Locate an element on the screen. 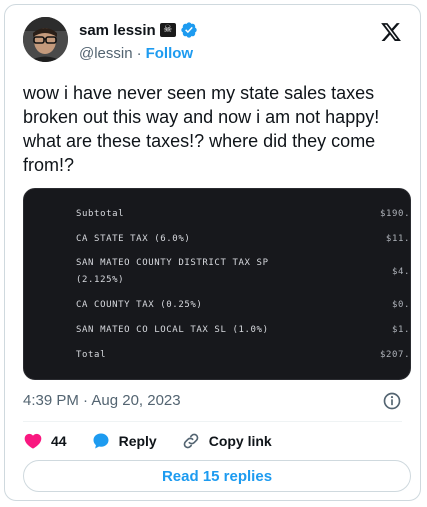 This screenshot has width=427, height=507. reply-button: Reply is located at coordinates (124, 441).